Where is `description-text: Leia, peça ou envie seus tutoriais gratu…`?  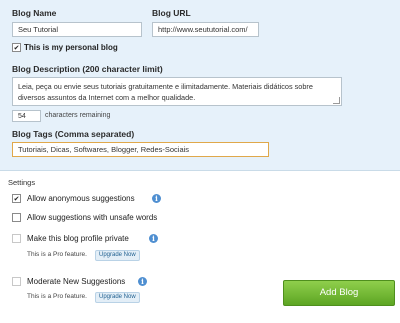 description-text: Leia, peça ou envie seus tutoriais gratu… is located at coordinates (165, 92).